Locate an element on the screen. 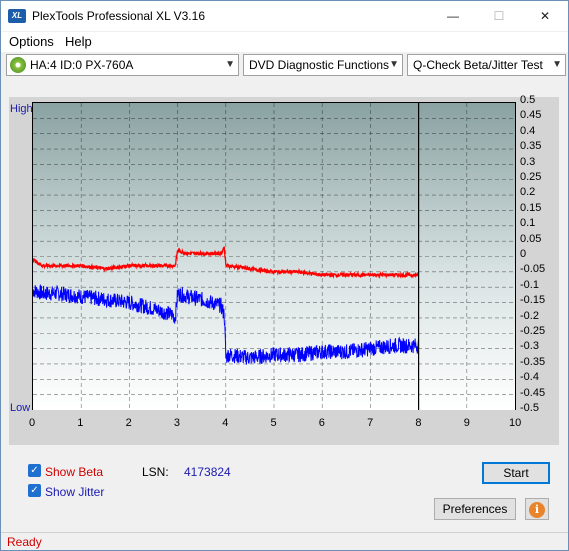 The height and width of the screenshot is (551, 569). x-tick-label: 2 is located at coordinates (128, 423).